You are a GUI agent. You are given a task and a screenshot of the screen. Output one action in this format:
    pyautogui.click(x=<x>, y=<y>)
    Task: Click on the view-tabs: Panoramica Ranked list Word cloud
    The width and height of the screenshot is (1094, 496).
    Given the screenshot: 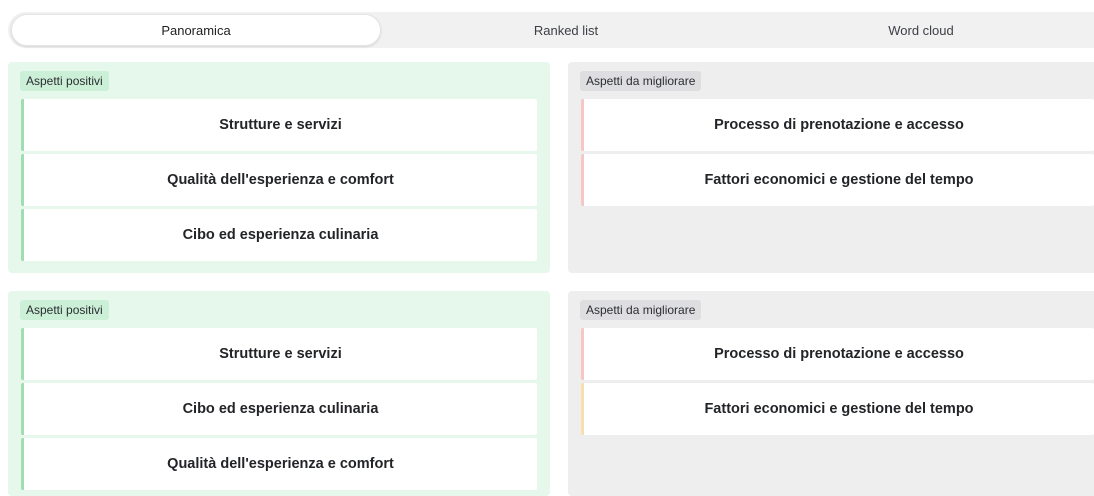 What is the action you would take?
    pyautogui.click(x=551, y=30)
    